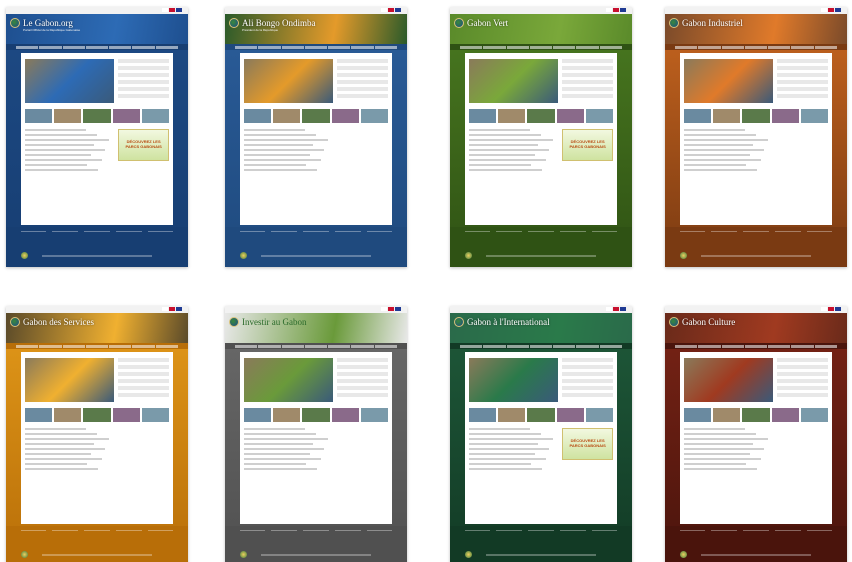 This screenshot has height=562, width=852. I want to click on site-mockup-card: Investir au Gabon, so click(316, 434).